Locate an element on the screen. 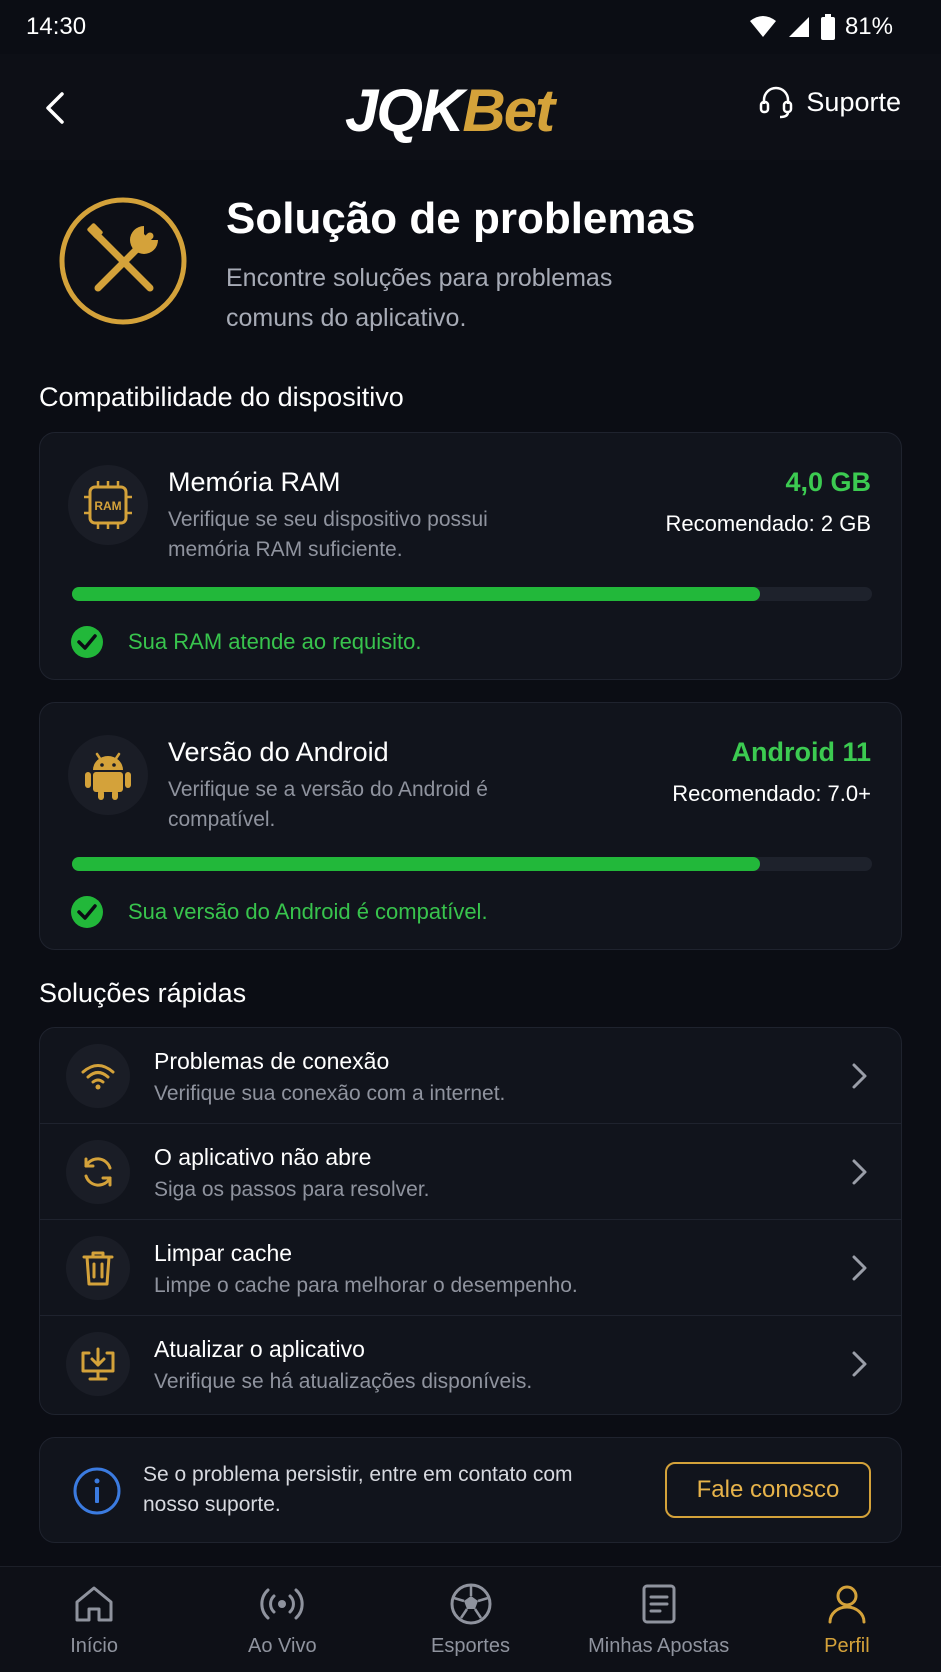 The image size is (941, 1672). back-arrow-icon is located at coordinates (56, 108).